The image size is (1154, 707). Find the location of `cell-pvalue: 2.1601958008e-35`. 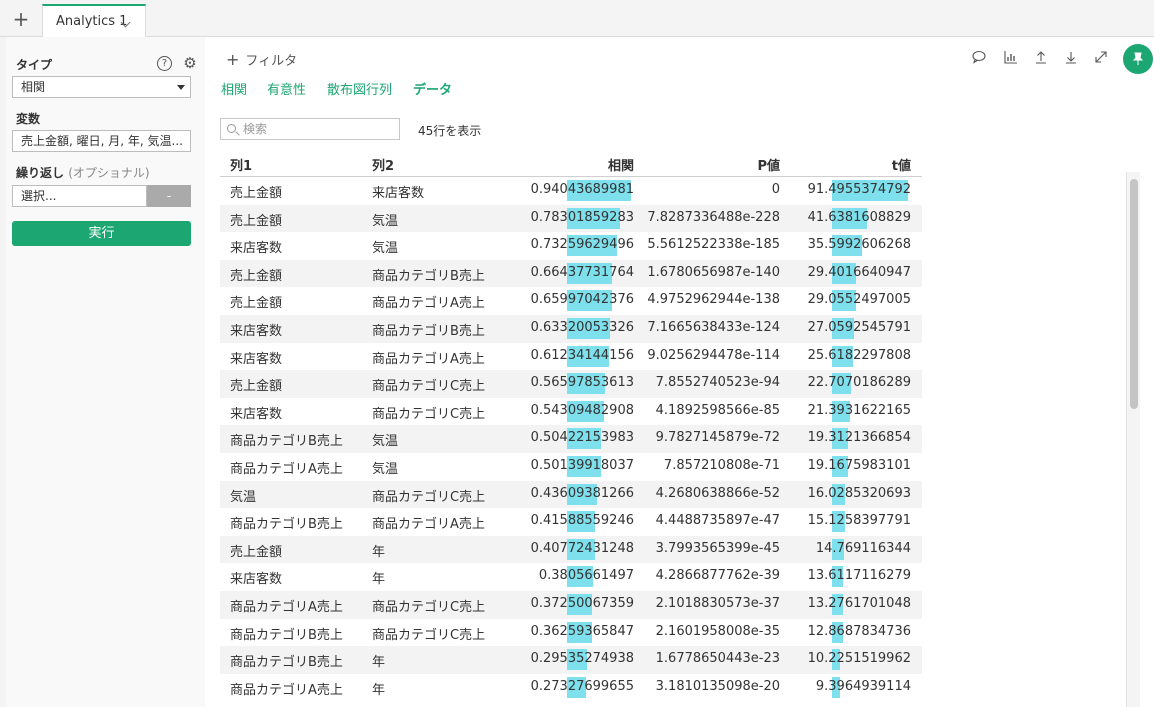

cell-pvalue: 2.1601958008e-35 is located at coordinates (717, 631).